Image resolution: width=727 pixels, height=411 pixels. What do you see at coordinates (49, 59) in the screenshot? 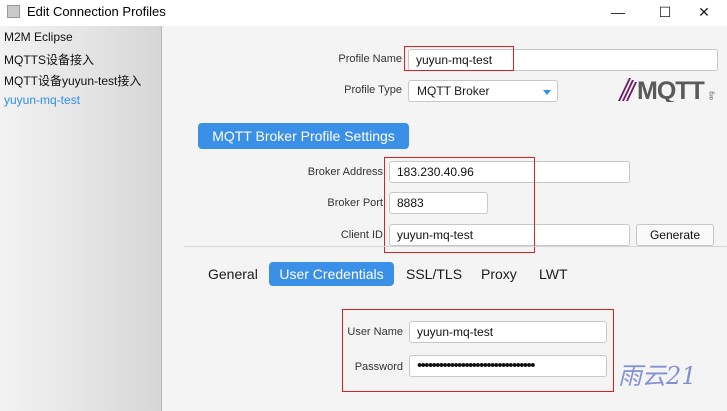
I see `profile-list-item: MQTTS设备接入` at bounding box center [49, 59].